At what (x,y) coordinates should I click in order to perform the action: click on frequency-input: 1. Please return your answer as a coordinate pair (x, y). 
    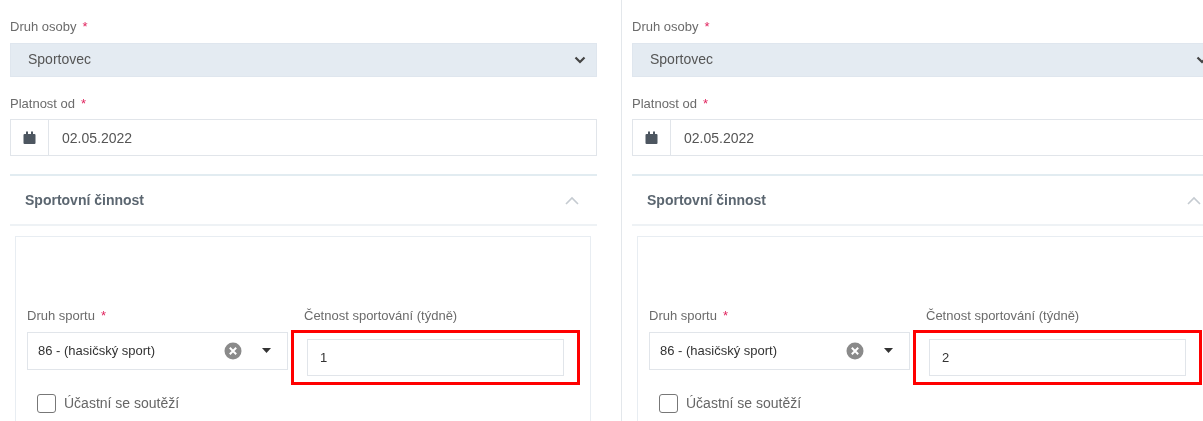
    Looking at the image, I should click on (435, 357).